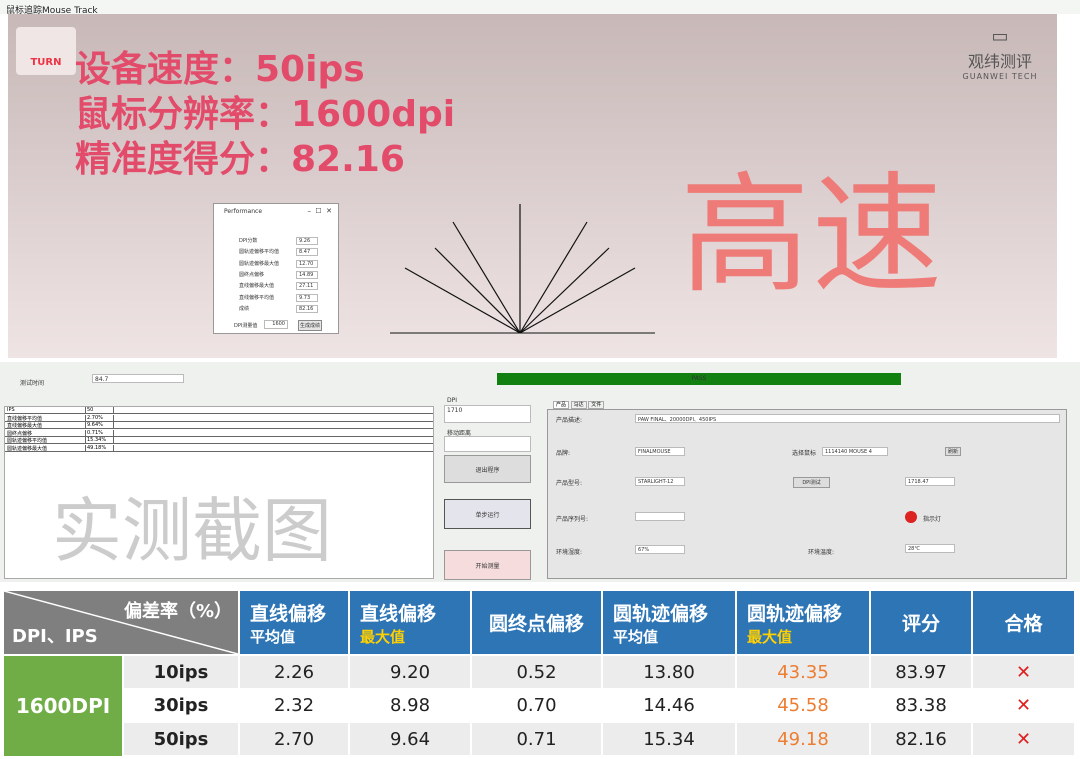  What do you see at coordinates (410, 672) in the screenshot?
I see `value-cell: 9.20` at bounding box center [410, 672].